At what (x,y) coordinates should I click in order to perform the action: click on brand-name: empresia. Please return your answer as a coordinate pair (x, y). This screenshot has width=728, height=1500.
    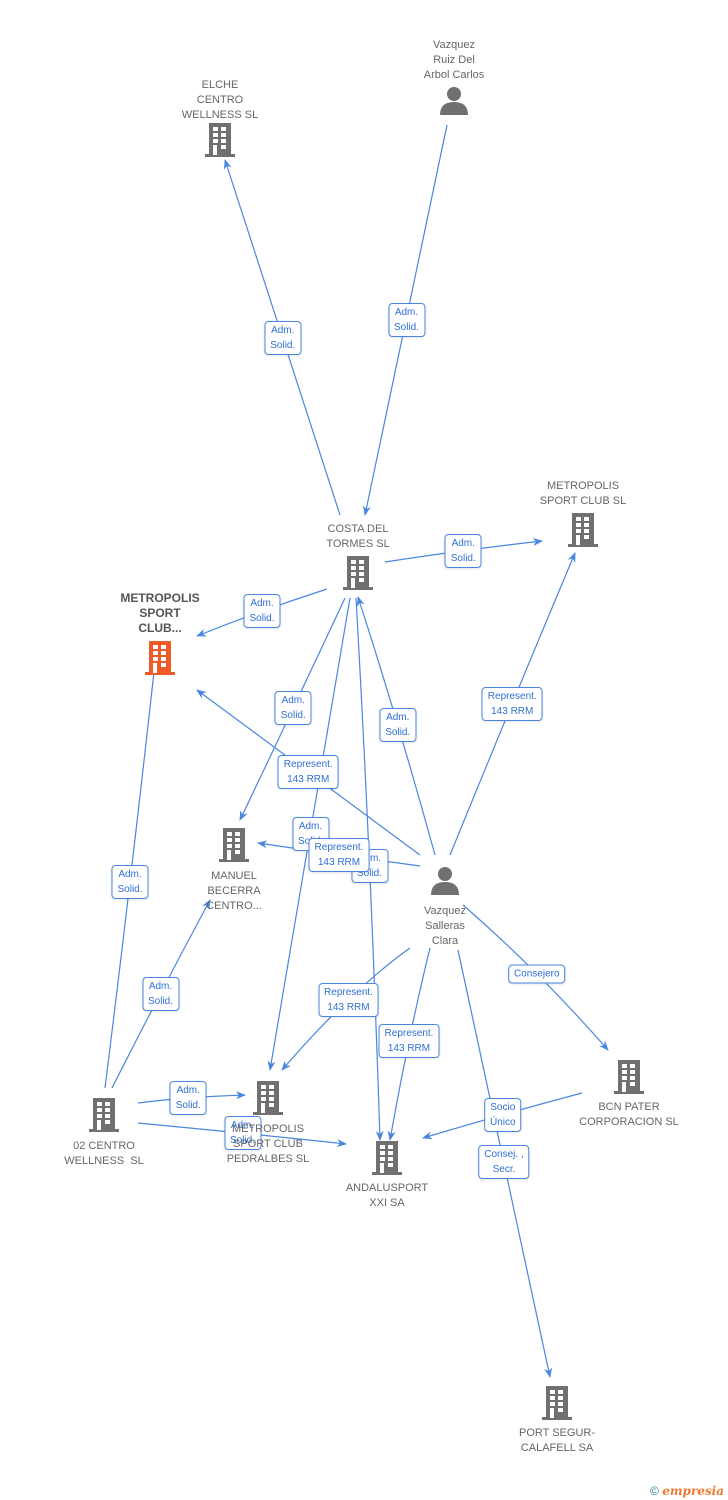
    Looking at the image, I should click on (693, 1491).